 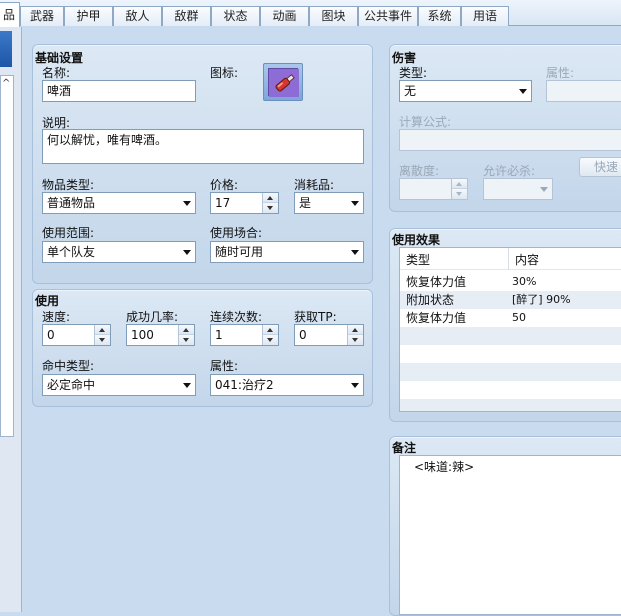 What do you see at coordinates (47, 301) in the screenshot?
I see `use-settings-title: 使用` at bounding box center [47, 301].